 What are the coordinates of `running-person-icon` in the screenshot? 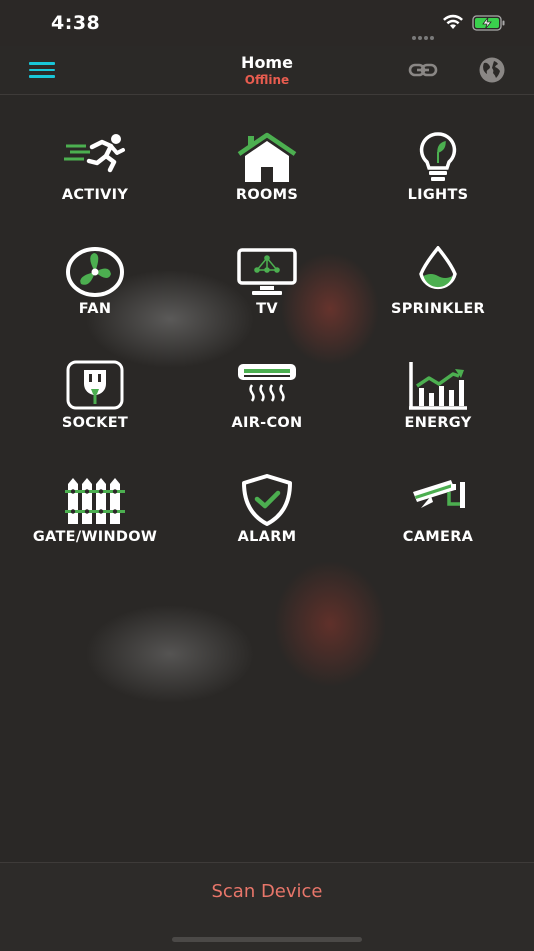 It's located at (94, 153).